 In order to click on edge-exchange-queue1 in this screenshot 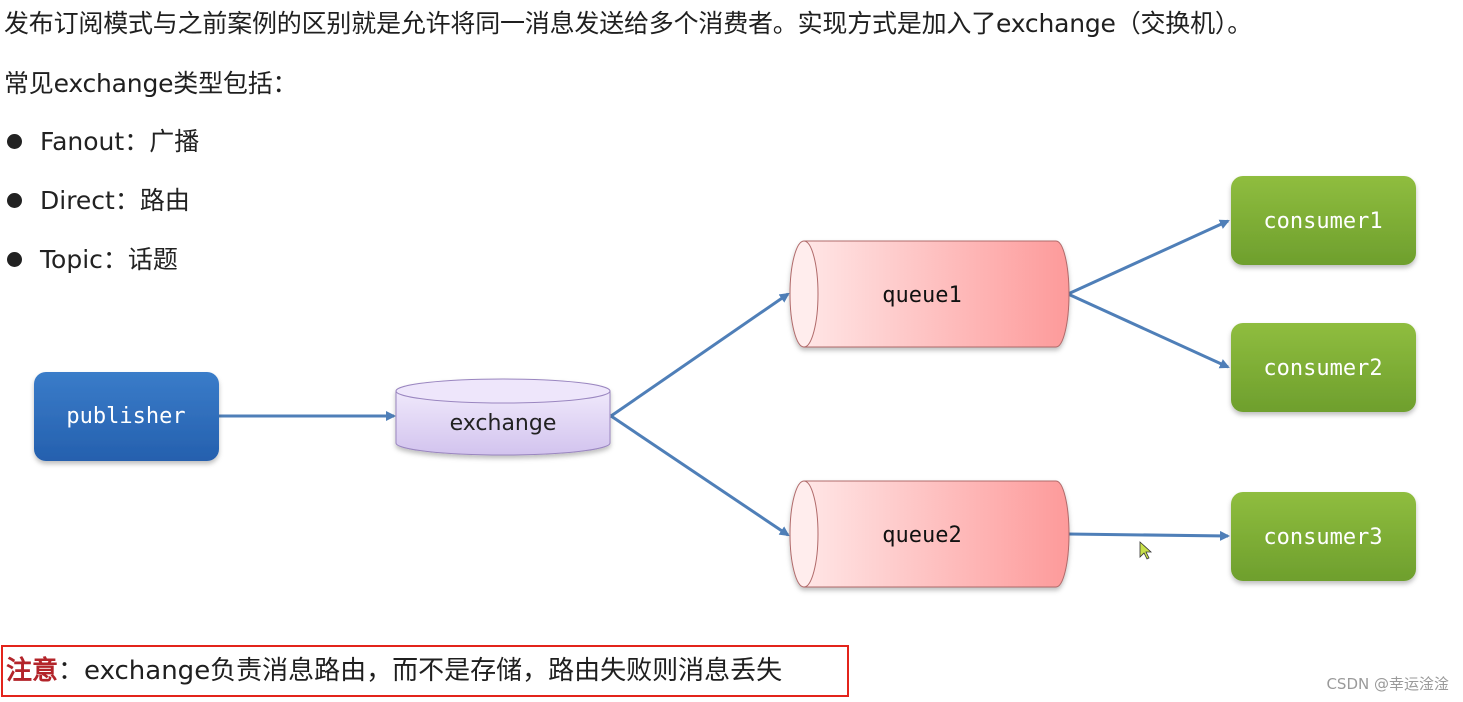, I will do `click(700, 355)`.